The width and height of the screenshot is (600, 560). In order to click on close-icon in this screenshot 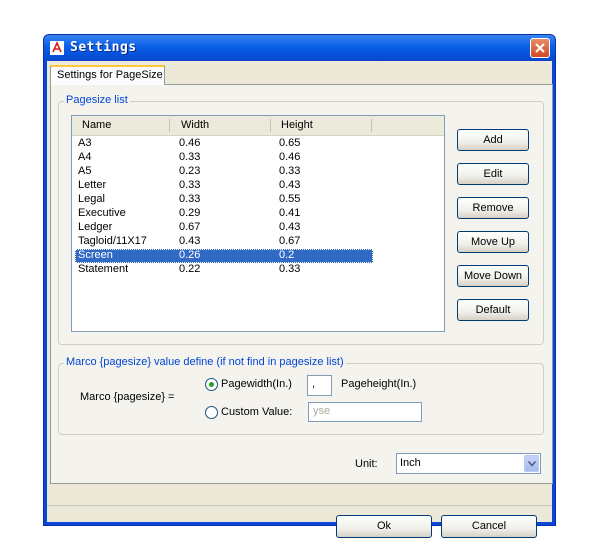, I will do `click(540, 48)`.